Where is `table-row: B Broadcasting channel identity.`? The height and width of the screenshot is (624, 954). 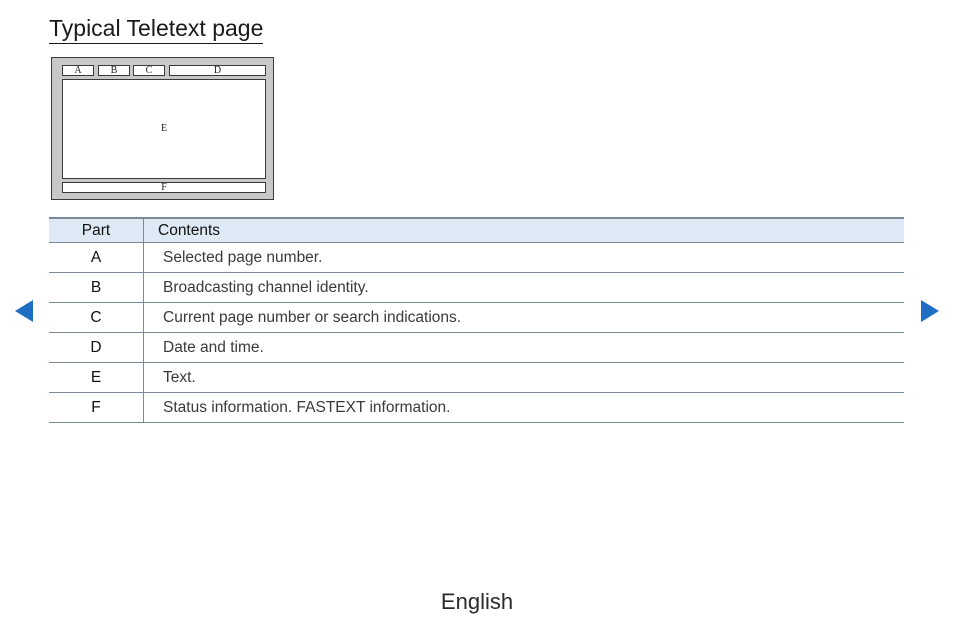 table-row: B Broadcasting channel identity. is located at coordinates (476, 287).